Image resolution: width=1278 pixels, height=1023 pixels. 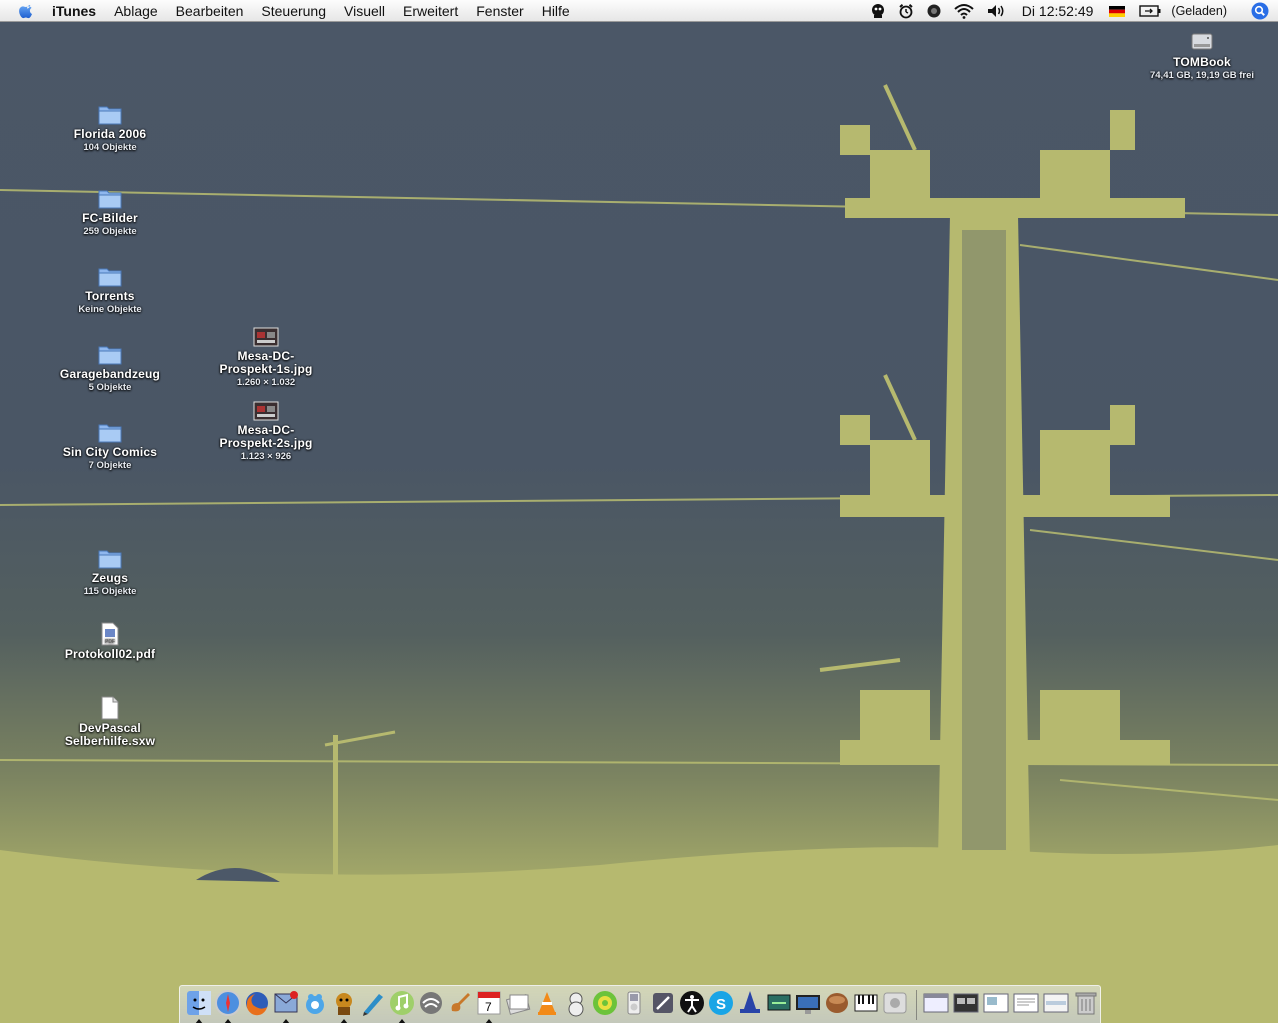 What do you see at coordinates (576, 1003) in the screenshot?
I see `app-icon` at bounding box center [576, 1003].